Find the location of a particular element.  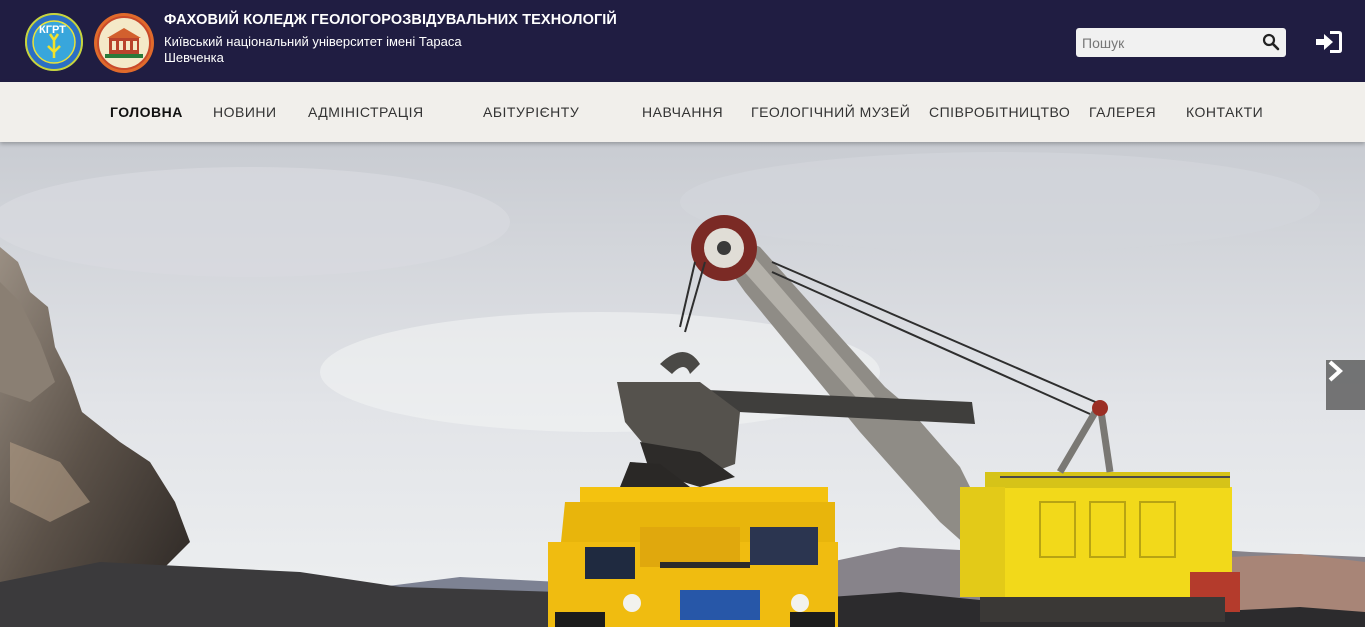

nav-item-home: ГОЛОВНА is located at coordinates (146, 112).